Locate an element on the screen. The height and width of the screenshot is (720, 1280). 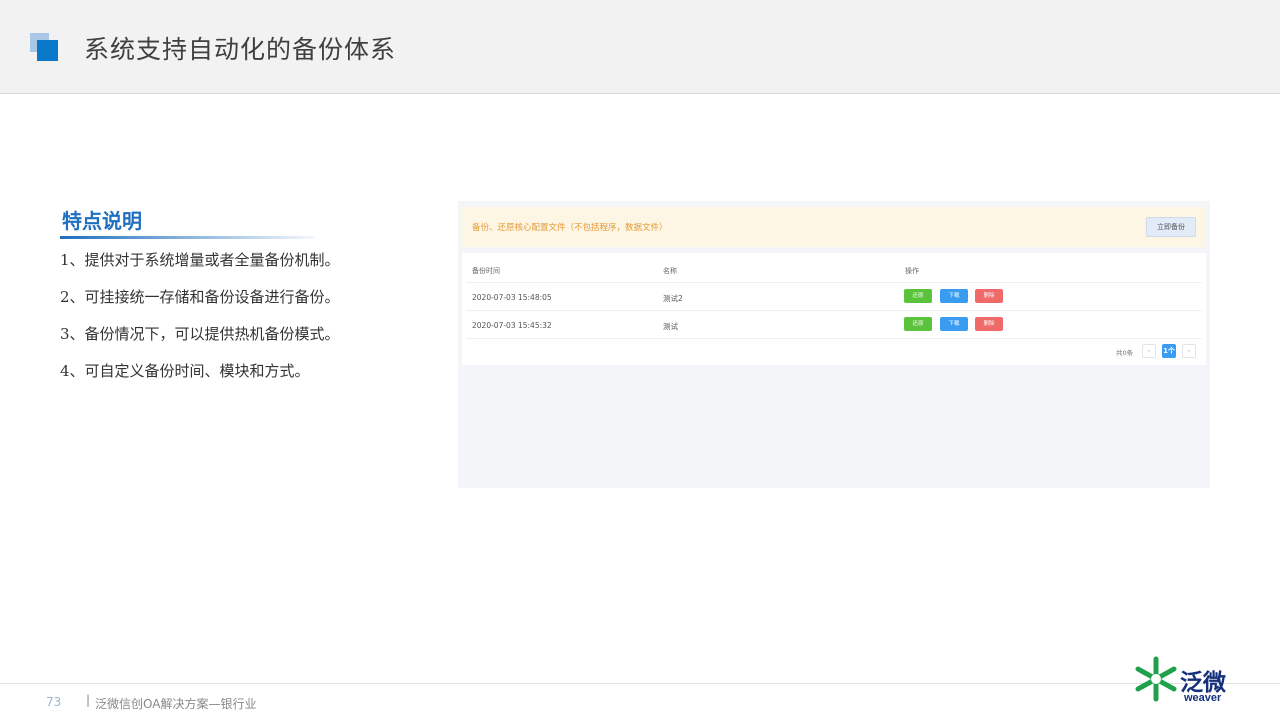
pager-prev-button: ‹ is located at coordinates (1149, 351).